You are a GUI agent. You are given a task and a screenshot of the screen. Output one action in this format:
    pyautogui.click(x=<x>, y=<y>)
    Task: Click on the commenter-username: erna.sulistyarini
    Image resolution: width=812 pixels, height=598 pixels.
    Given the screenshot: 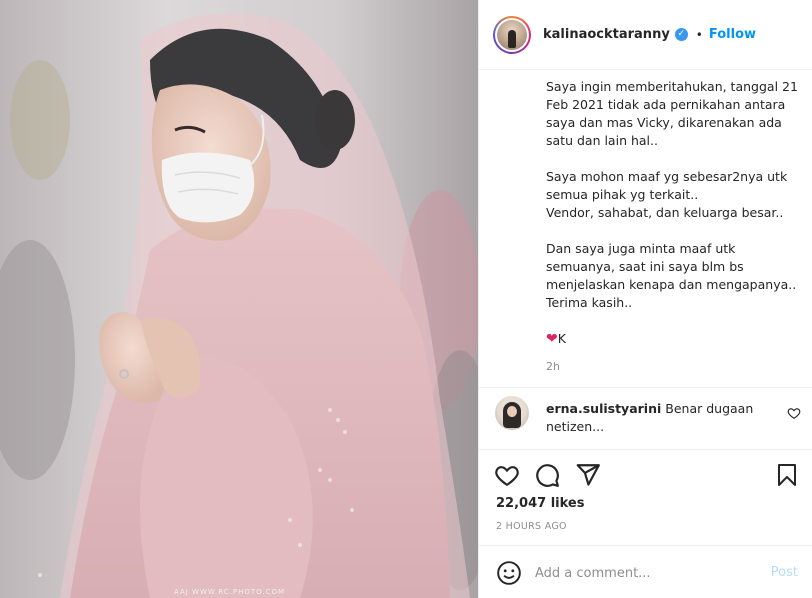 What is the action you would take?
    pyautogui.click(x=603, y=408)
    